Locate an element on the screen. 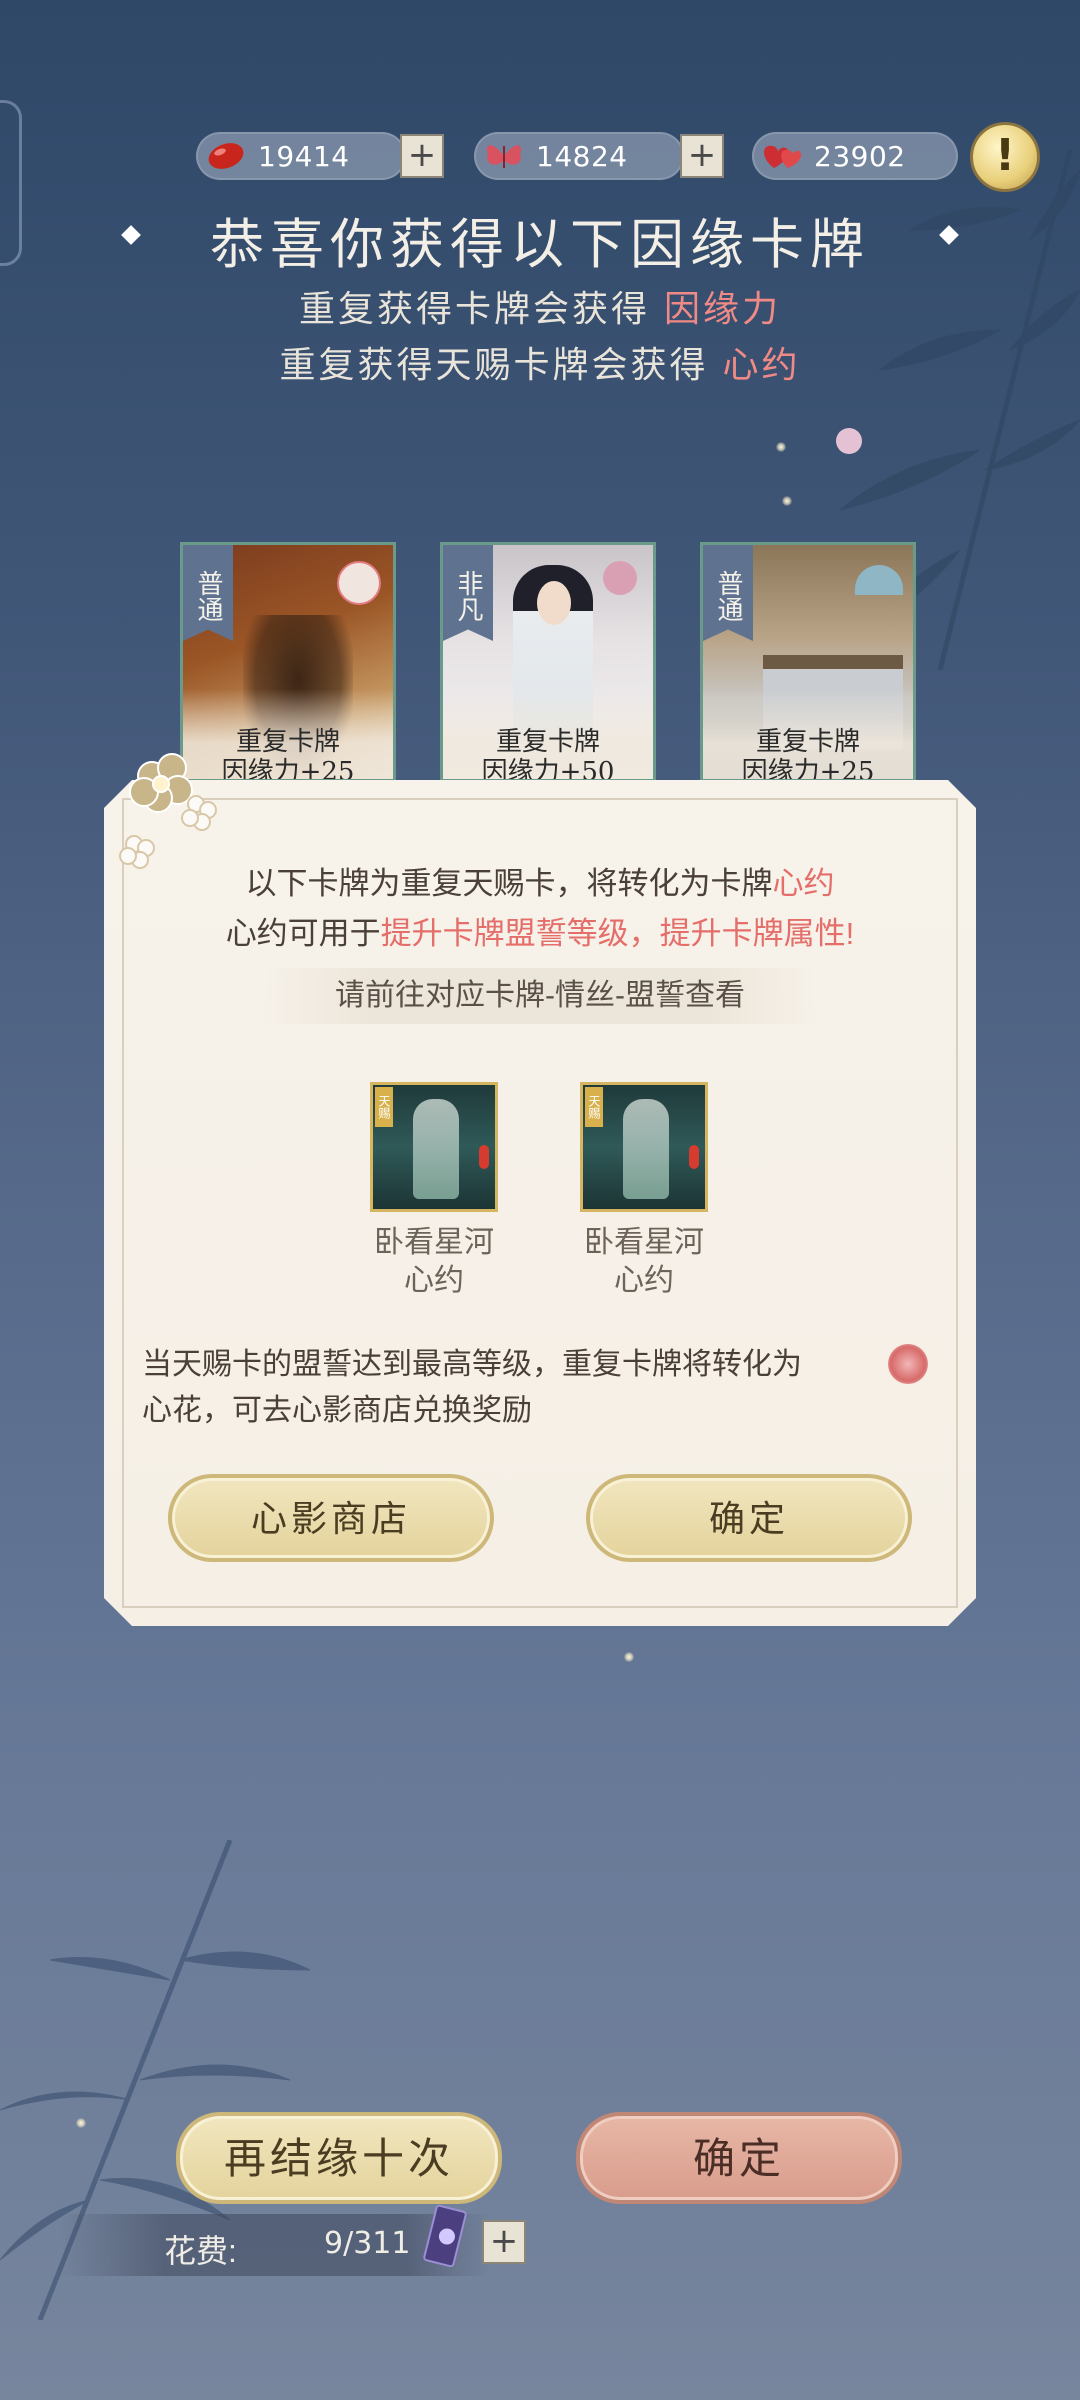 The width and height of the screenshot is (1080, 2400). flower-ornament-icon is located at coordinates (620, 578).